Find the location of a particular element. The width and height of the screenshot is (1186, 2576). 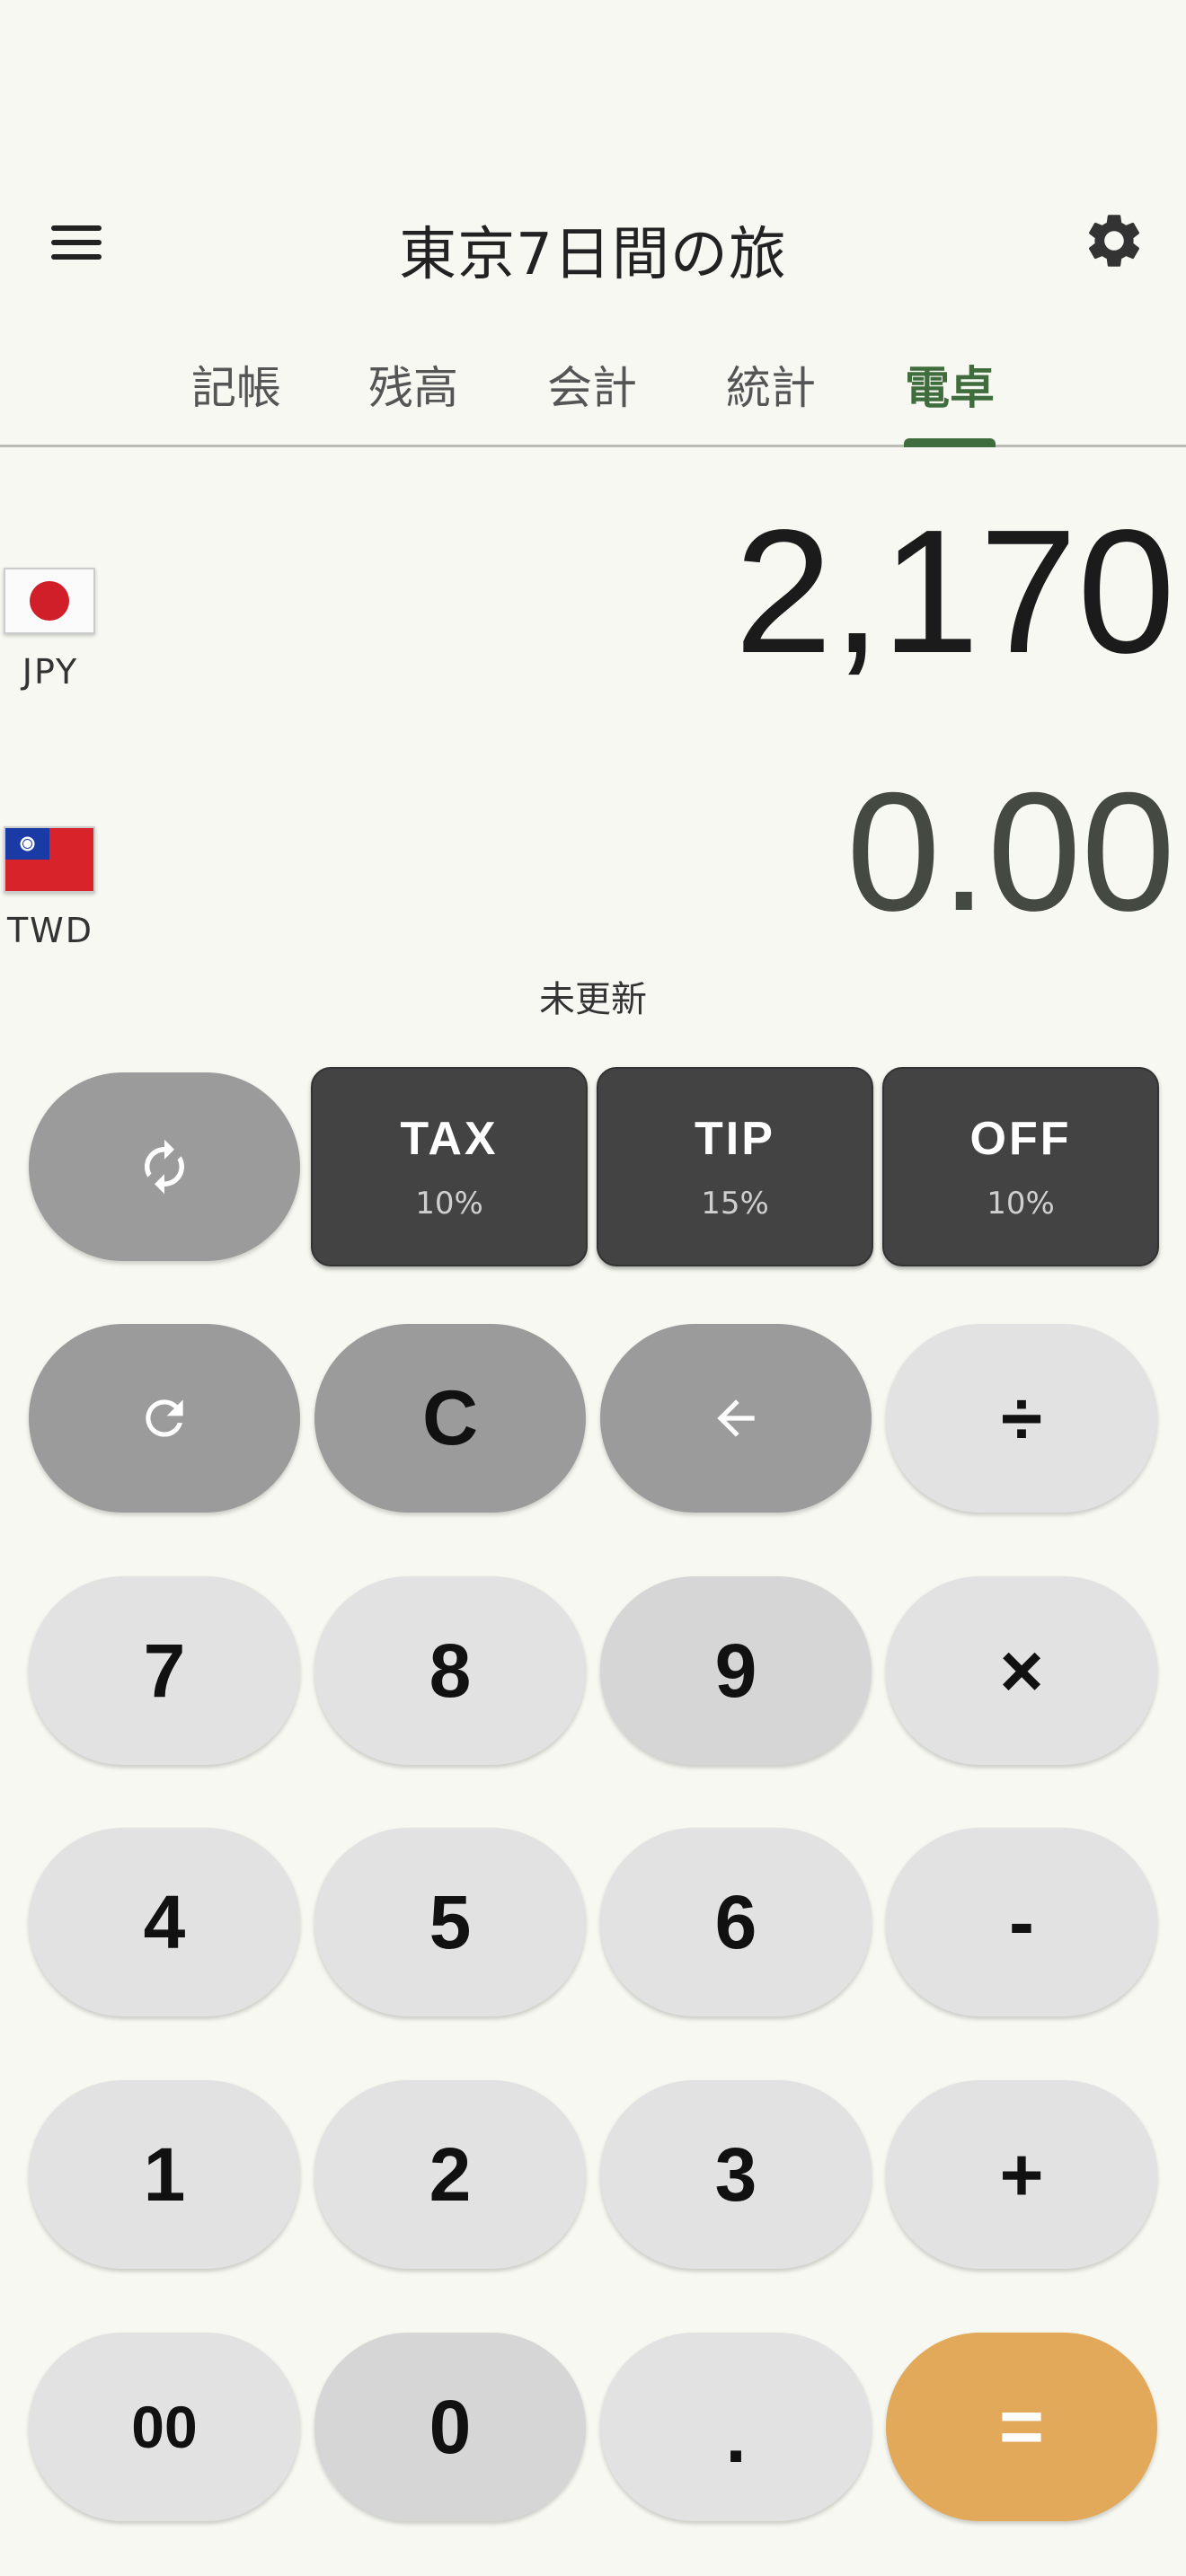

primary-amount: 2,170 is located at coordinates (954, 591).